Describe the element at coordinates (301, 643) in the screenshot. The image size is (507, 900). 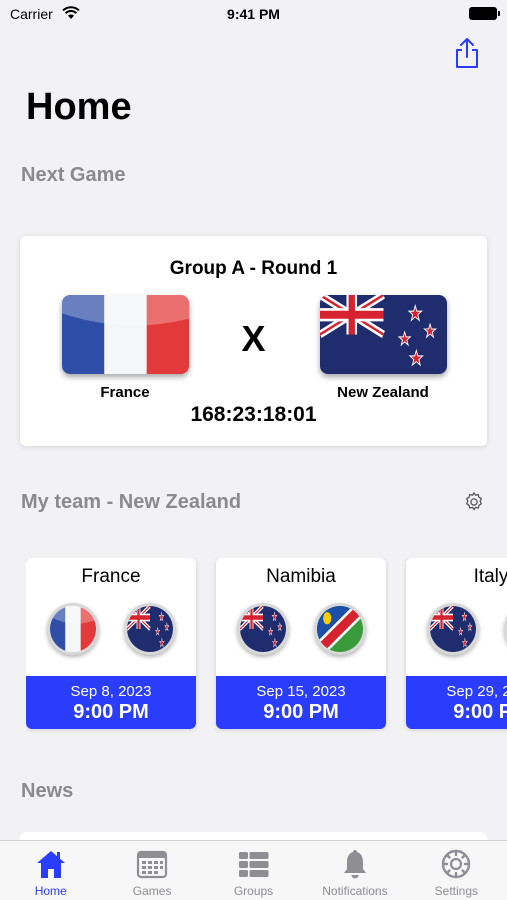
I see `match-card: Namibia Sep 15, 2023 9:00 PM` at that location.